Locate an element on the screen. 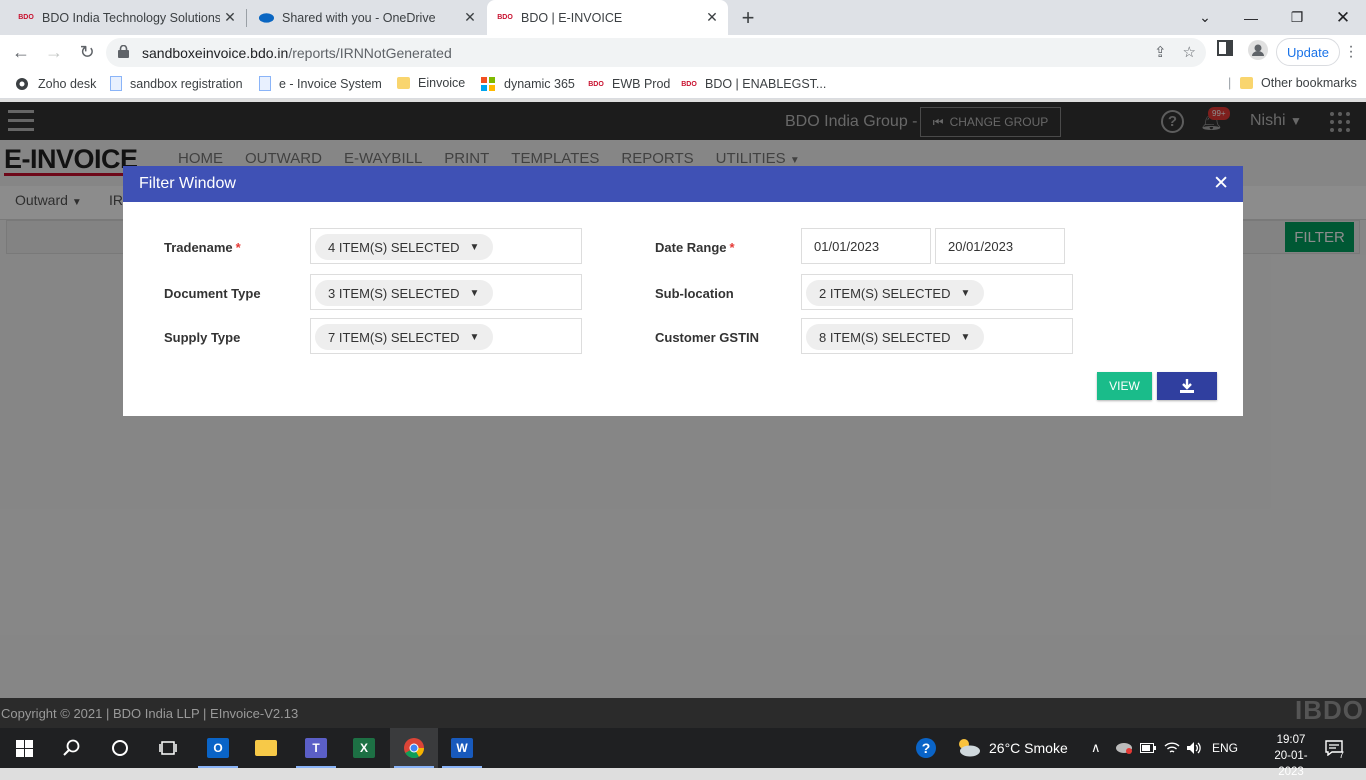 The height and width of the screenshot is (780, 1366). bookmark-label: Other bookmarks is located at coordinates (1309, 83).